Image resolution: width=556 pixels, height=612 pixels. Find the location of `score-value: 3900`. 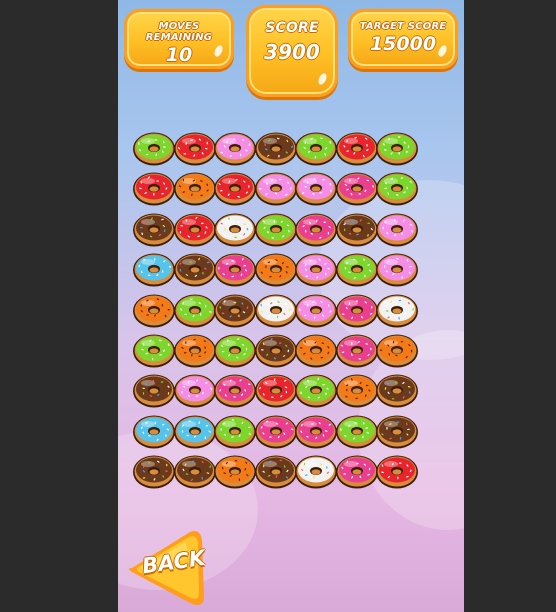

score-value: 3900 is located at coordinates (292, 52).